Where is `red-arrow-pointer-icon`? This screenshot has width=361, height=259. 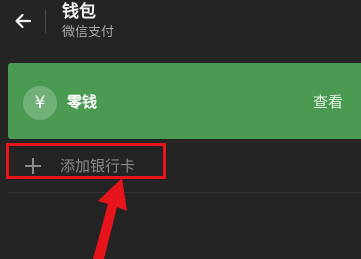 red-arrow-pointer-icon is located at coordinates (110, 218).